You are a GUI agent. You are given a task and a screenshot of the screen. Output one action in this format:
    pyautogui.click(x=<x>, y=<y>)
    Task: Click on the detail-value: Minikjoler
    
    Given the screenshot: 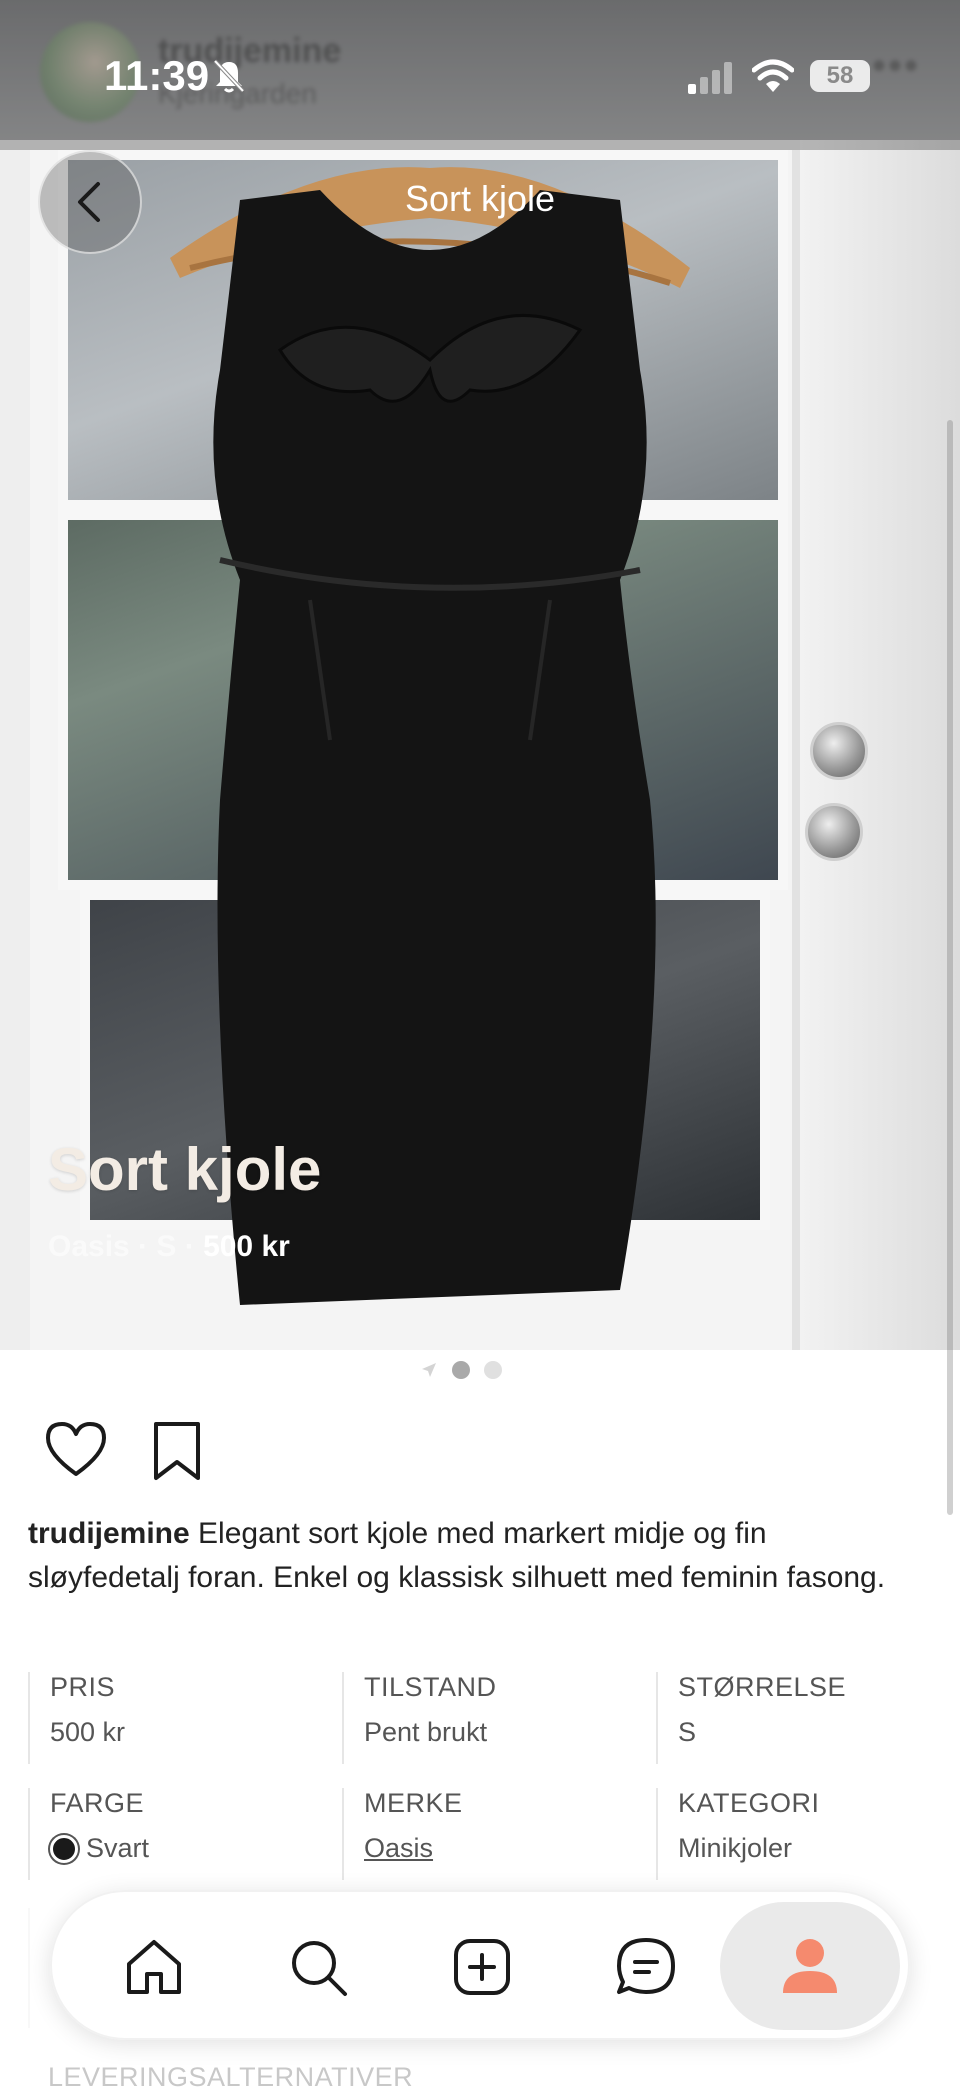 What is the action you would take?
    pyautogui.click(x=735, y=1848)
    